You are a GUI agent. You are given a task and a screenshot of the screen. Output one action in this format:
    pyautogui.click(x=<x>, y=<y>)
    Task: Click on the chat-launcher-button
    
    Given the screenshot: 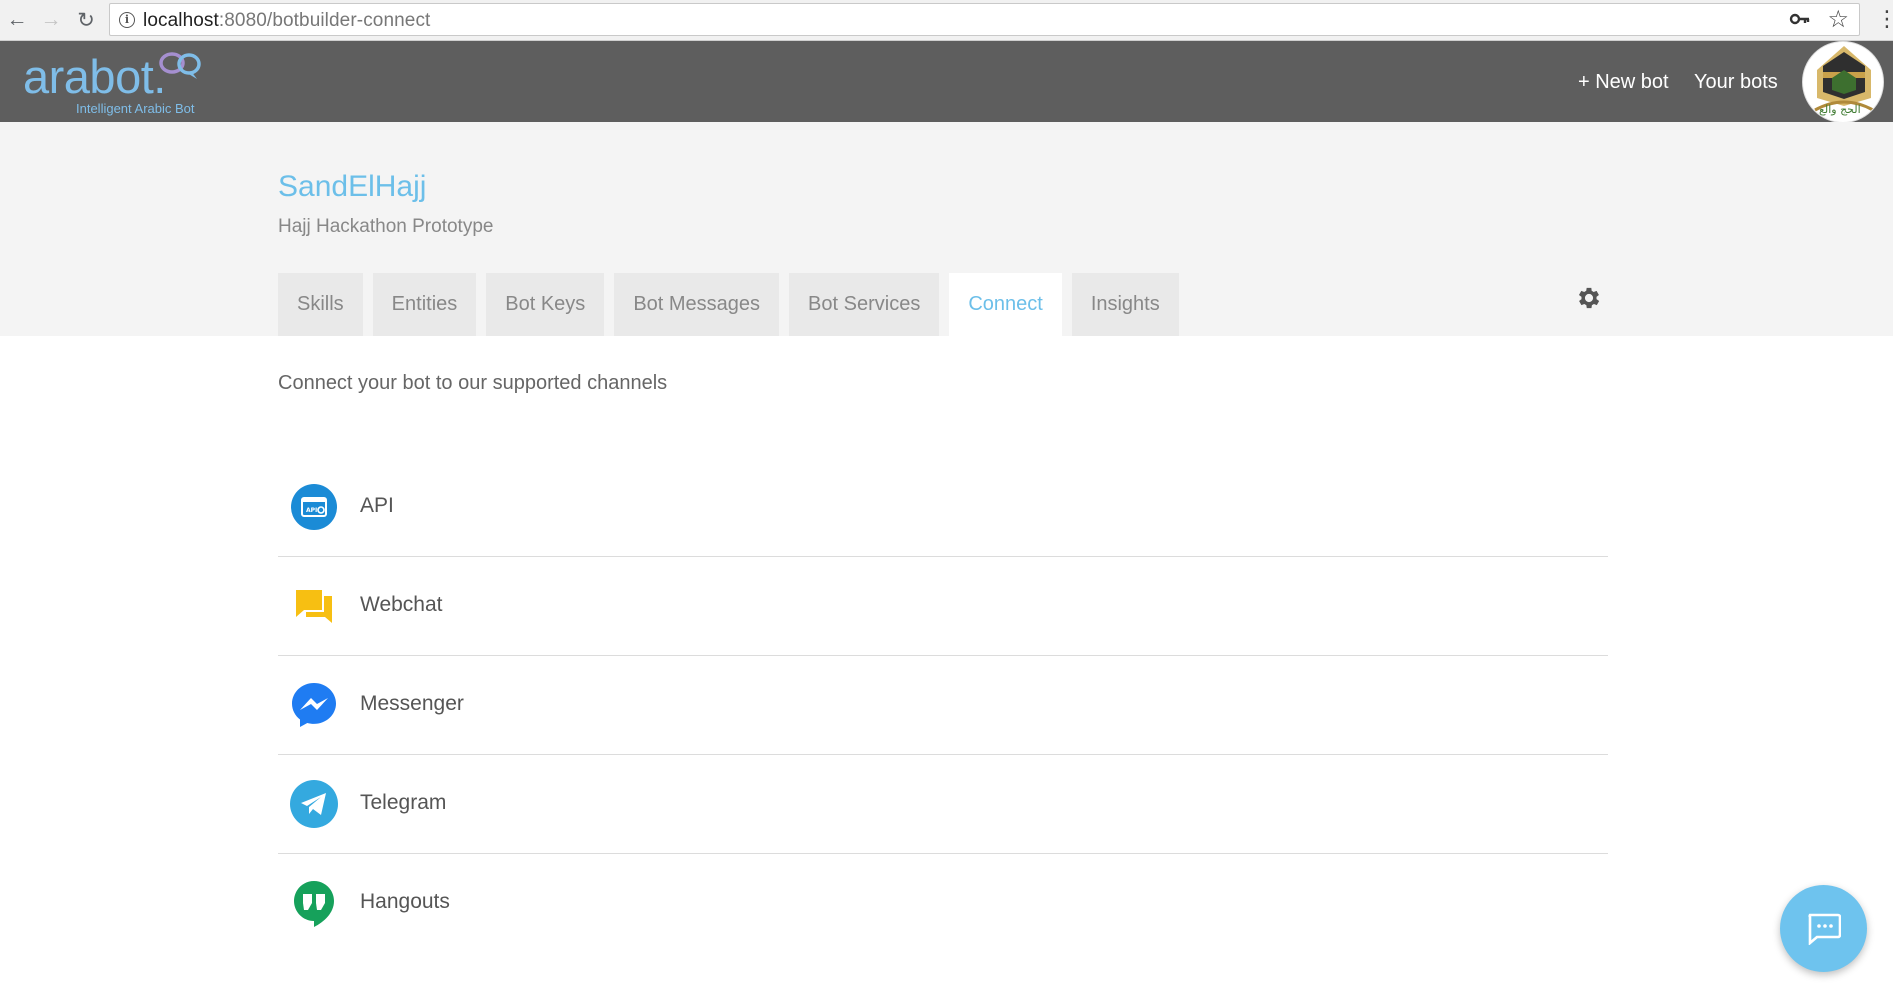 What is the action you would take?
    pyautogui.click(x=1823, y=928)
    